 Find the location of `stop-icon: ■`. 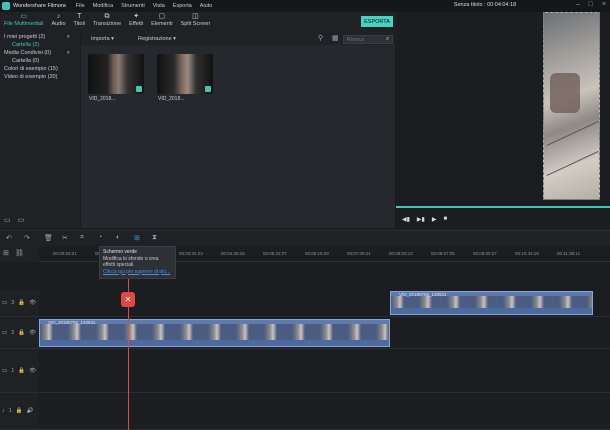

stop-icon: ■ is located at coordinates (445, 219).